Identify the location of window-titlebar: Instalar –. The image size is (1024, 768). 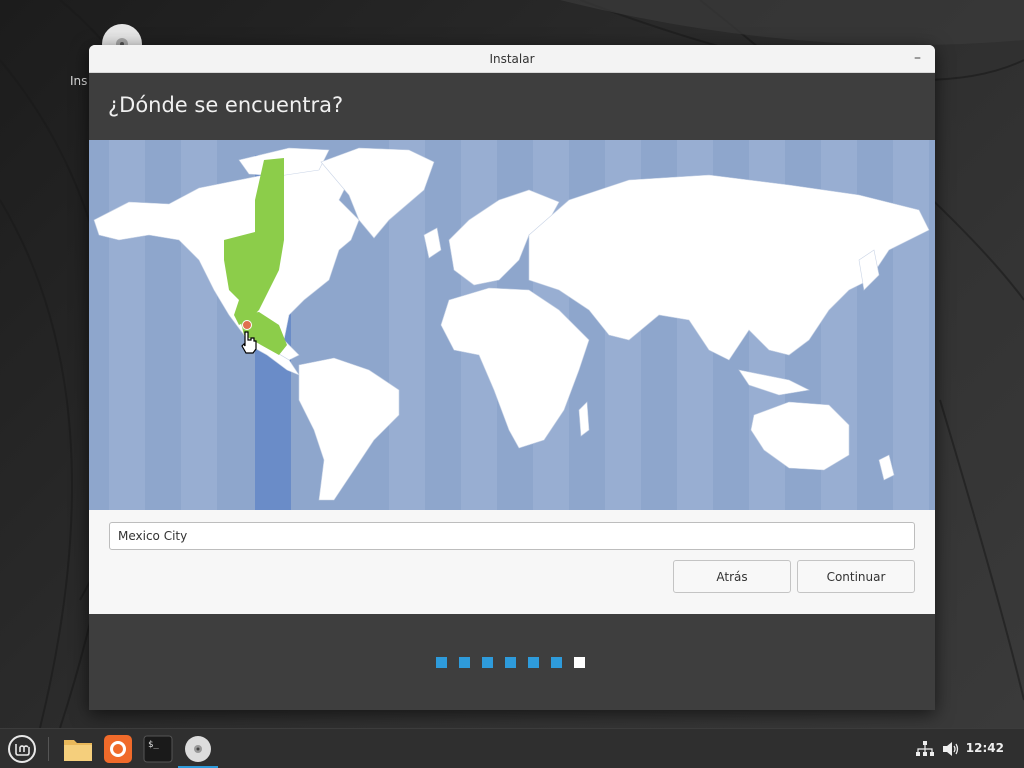
(512, 59).